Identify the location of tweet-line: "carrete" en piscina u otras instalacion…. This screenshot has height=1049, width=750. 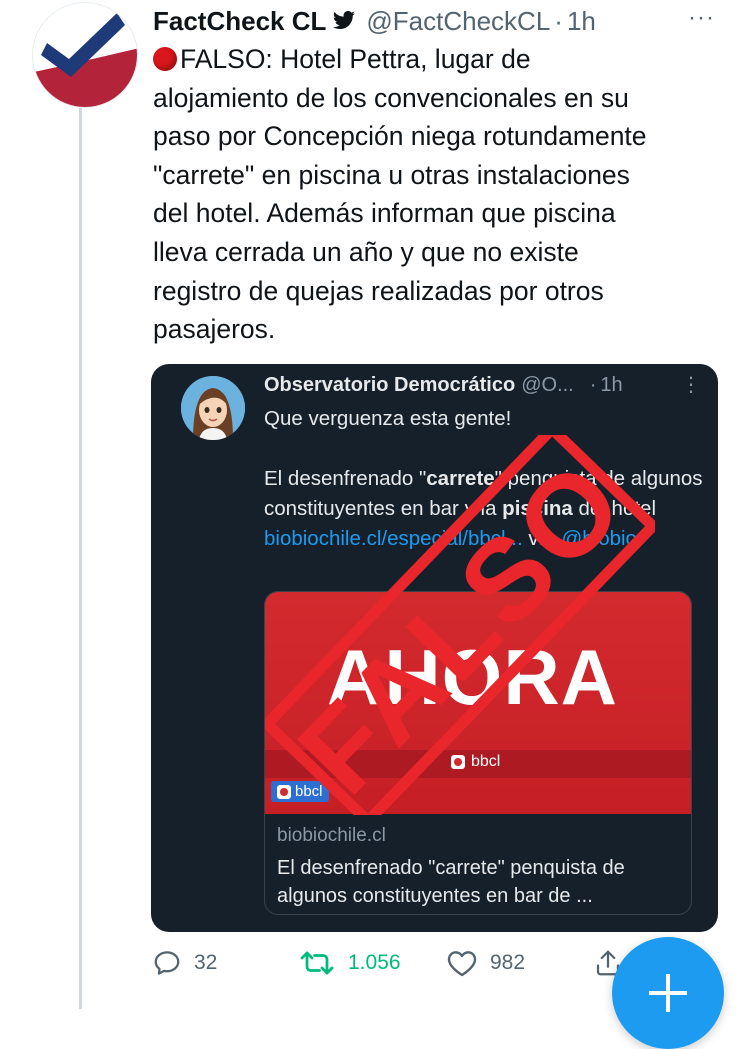
(391, 174).